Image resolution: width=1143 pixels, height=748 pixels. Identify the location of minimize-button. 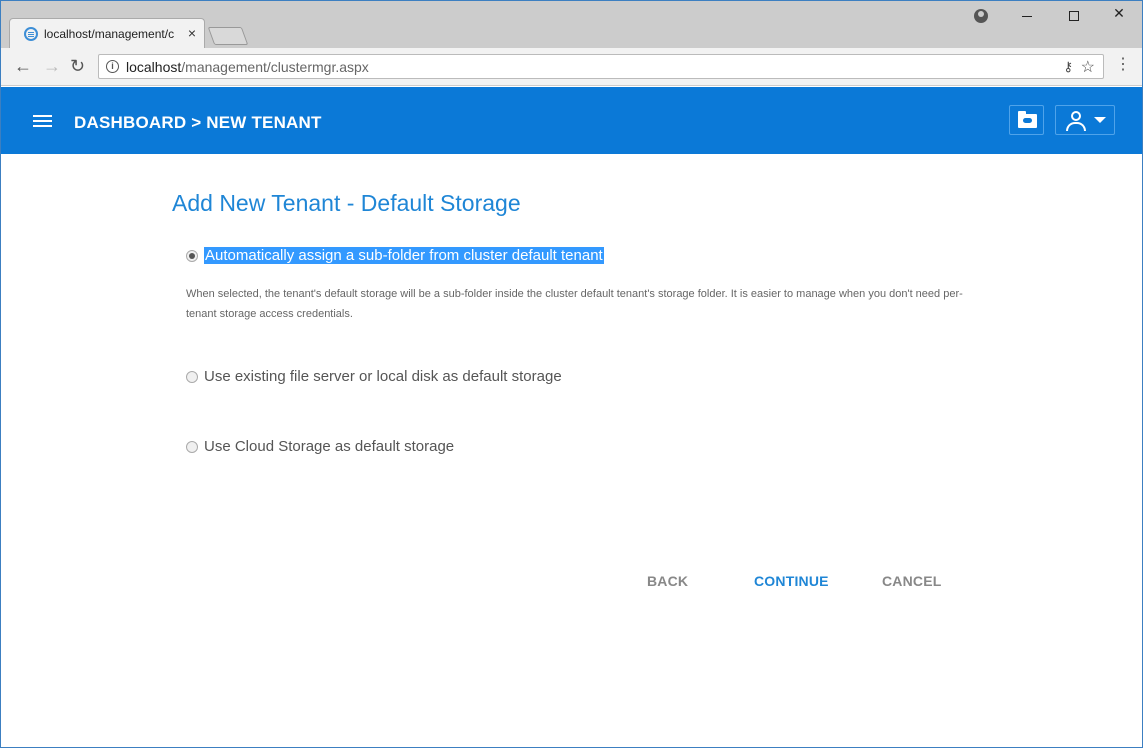
(1027, 10).